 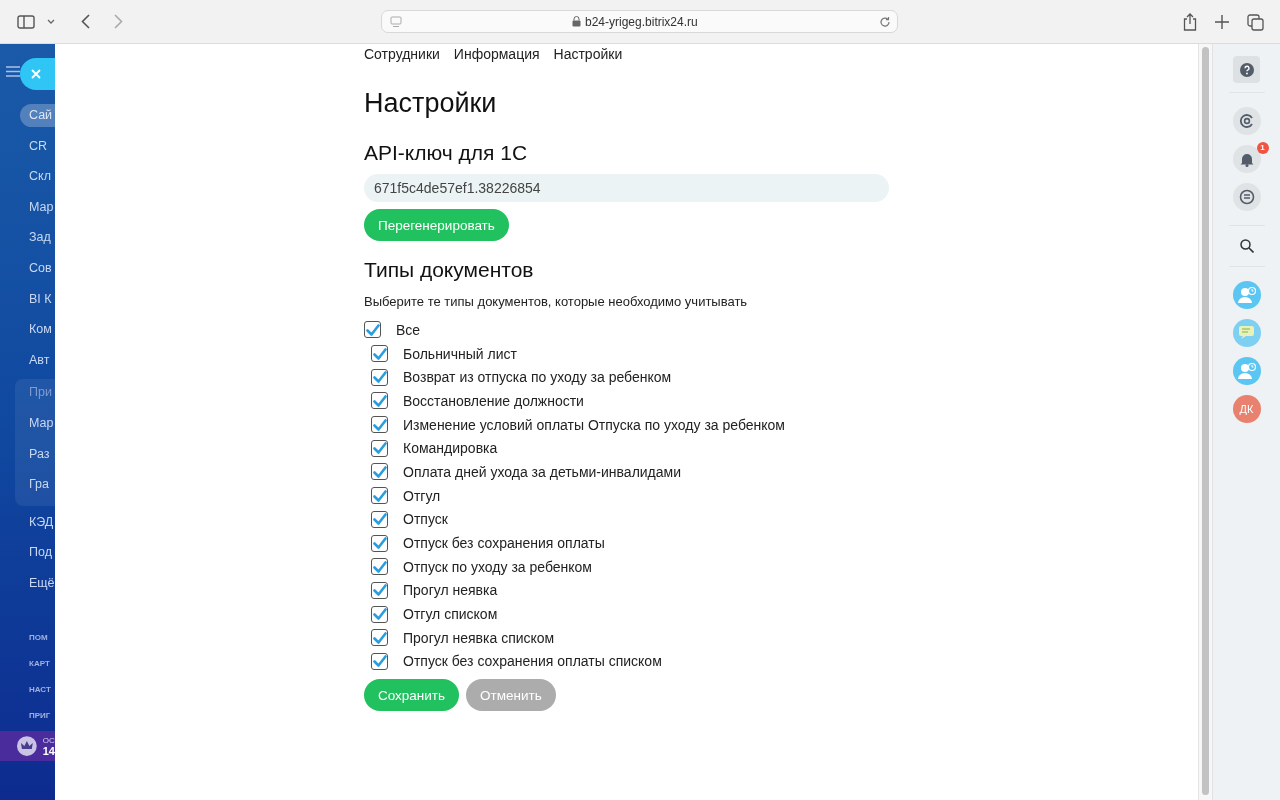 What do you see at coordinates (27, 583) in the screenshot?
I see `sidebar-item: Ещё` at bounding box center [27, 583].